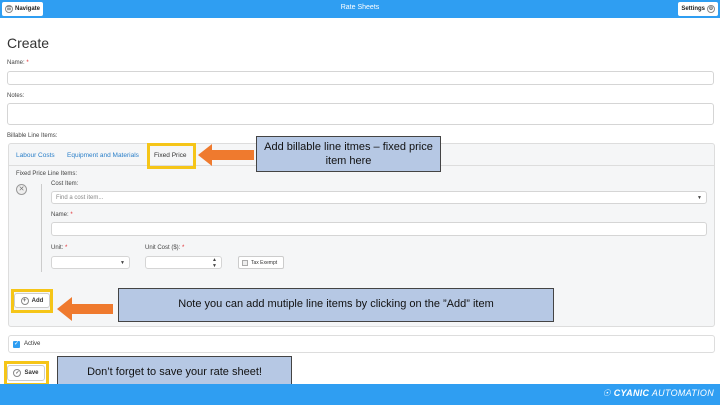 This screenshot has height=405, width=720. I want to click on gear-icon: ⚙, so click(711, 9).